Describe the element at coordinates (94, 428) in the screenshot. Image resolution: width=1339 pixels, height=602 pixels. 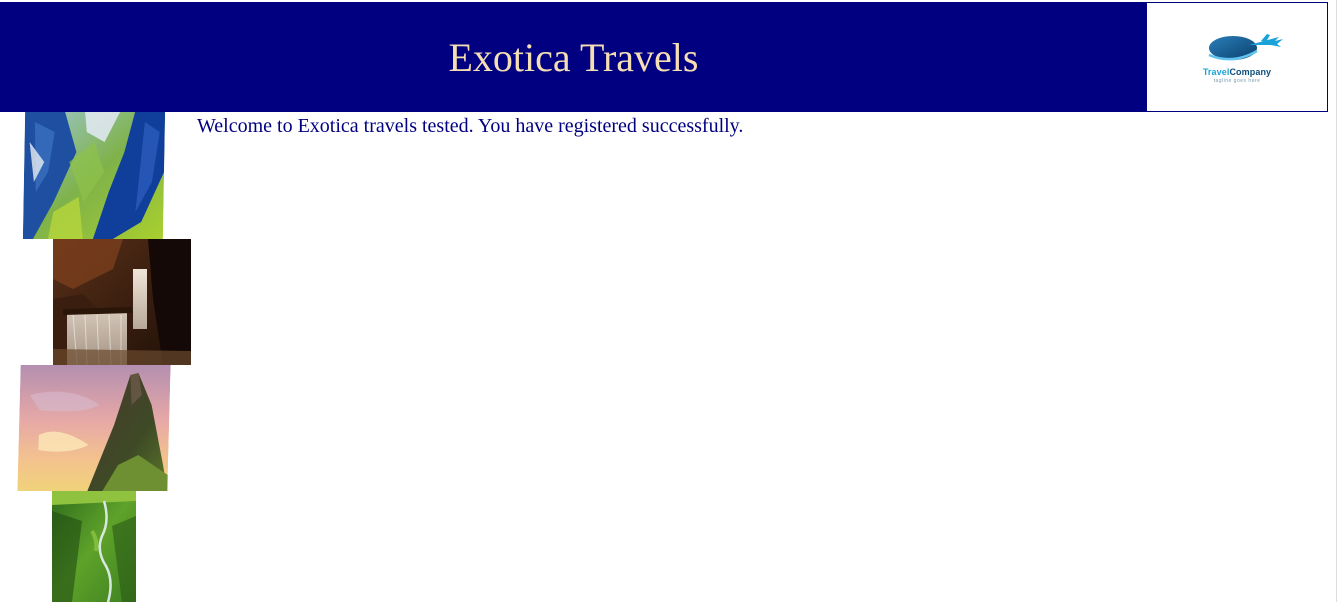
I see `gallery-image-mountain-sunset` at that location.